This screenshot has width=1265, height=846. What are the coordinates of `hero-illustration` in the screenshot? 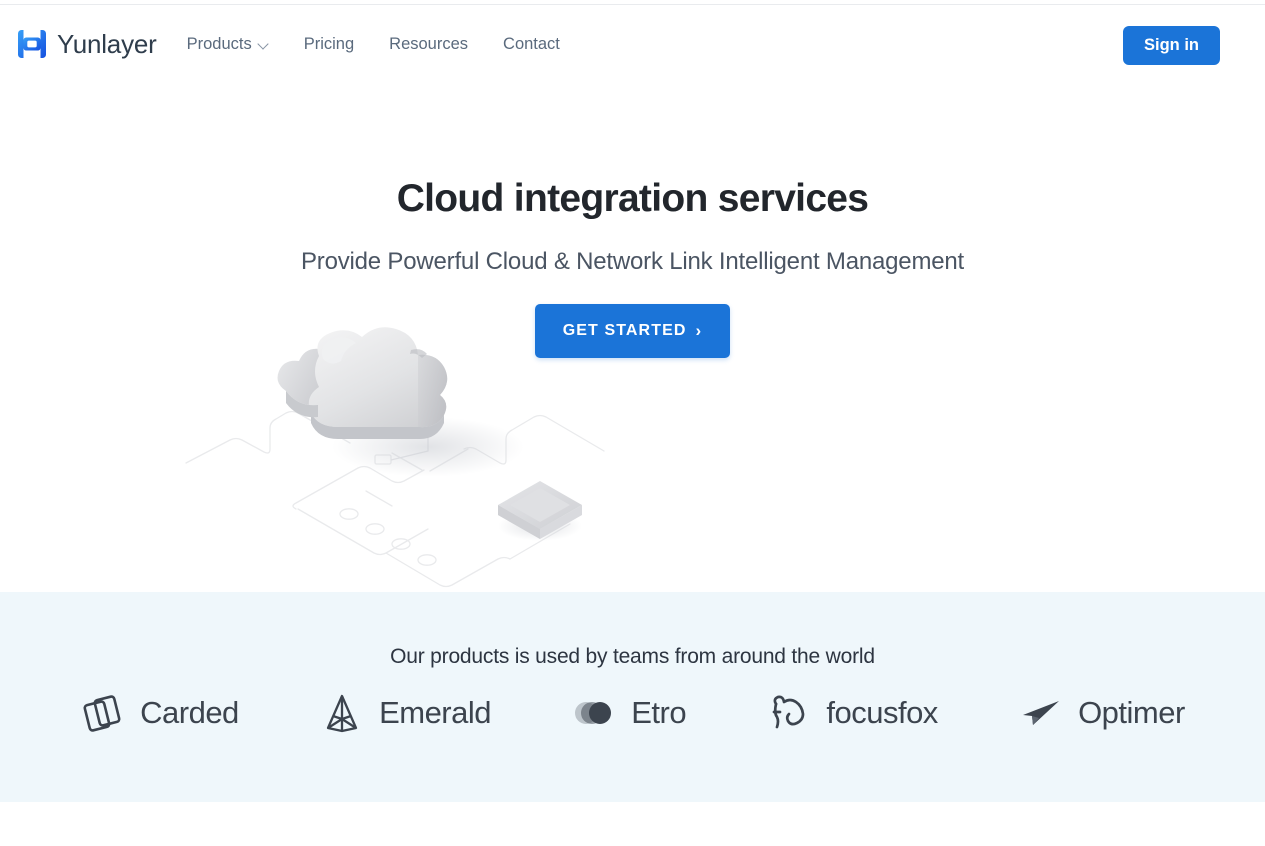 It's located at (398, 457).